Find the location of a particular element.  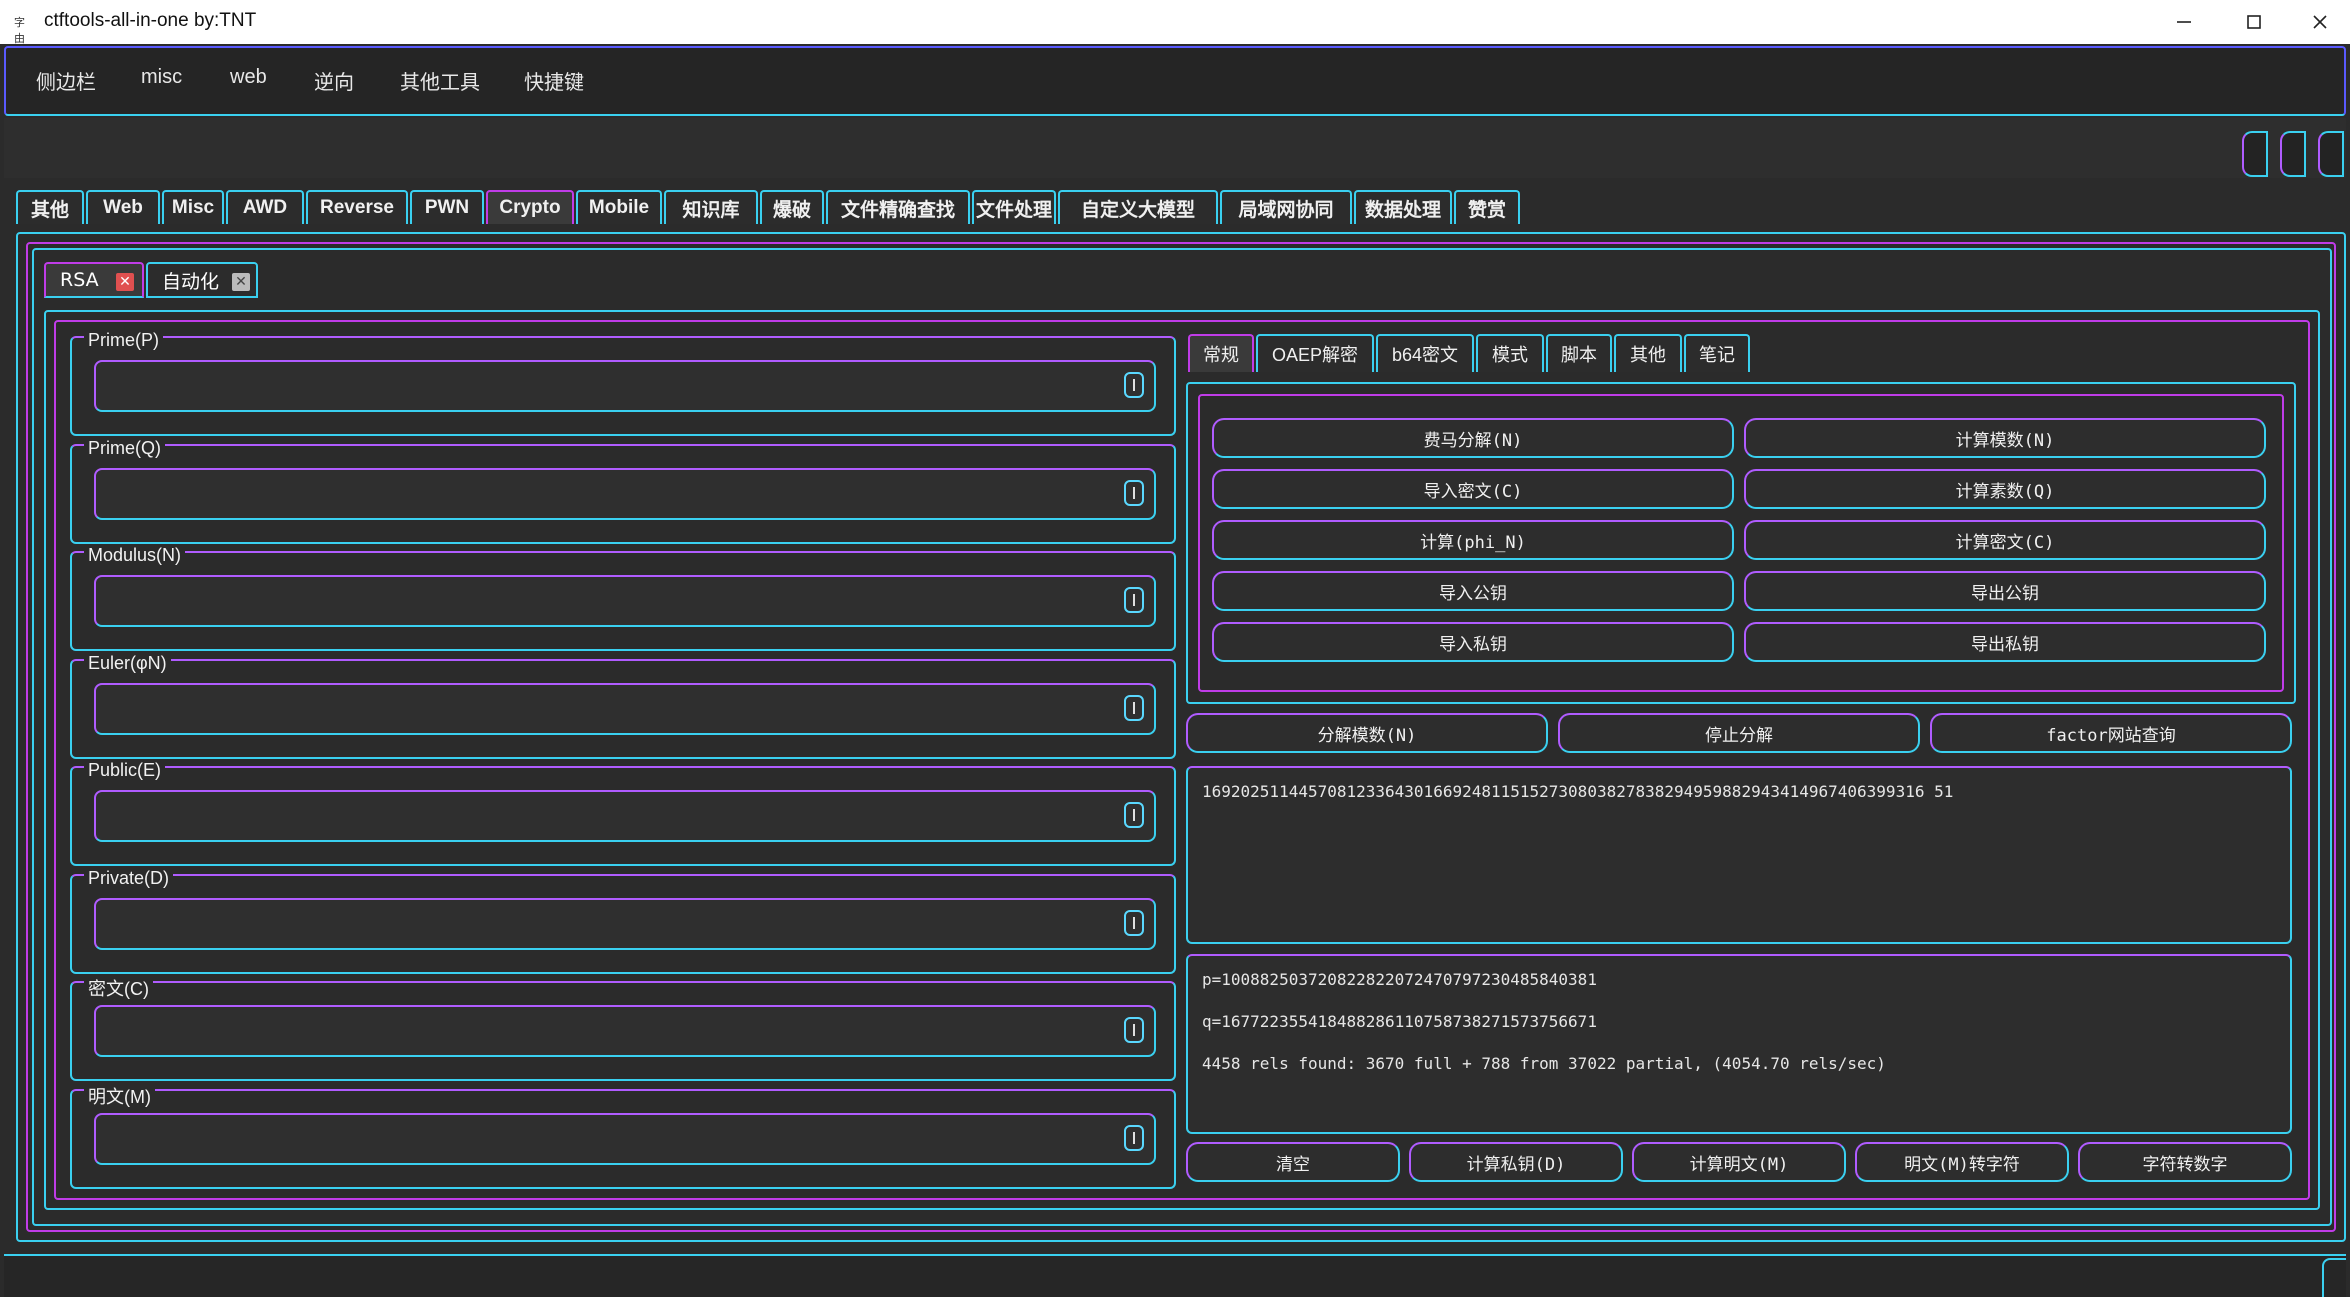

top-tab-11: 文件处理 is located at coordinates (1014, 207).